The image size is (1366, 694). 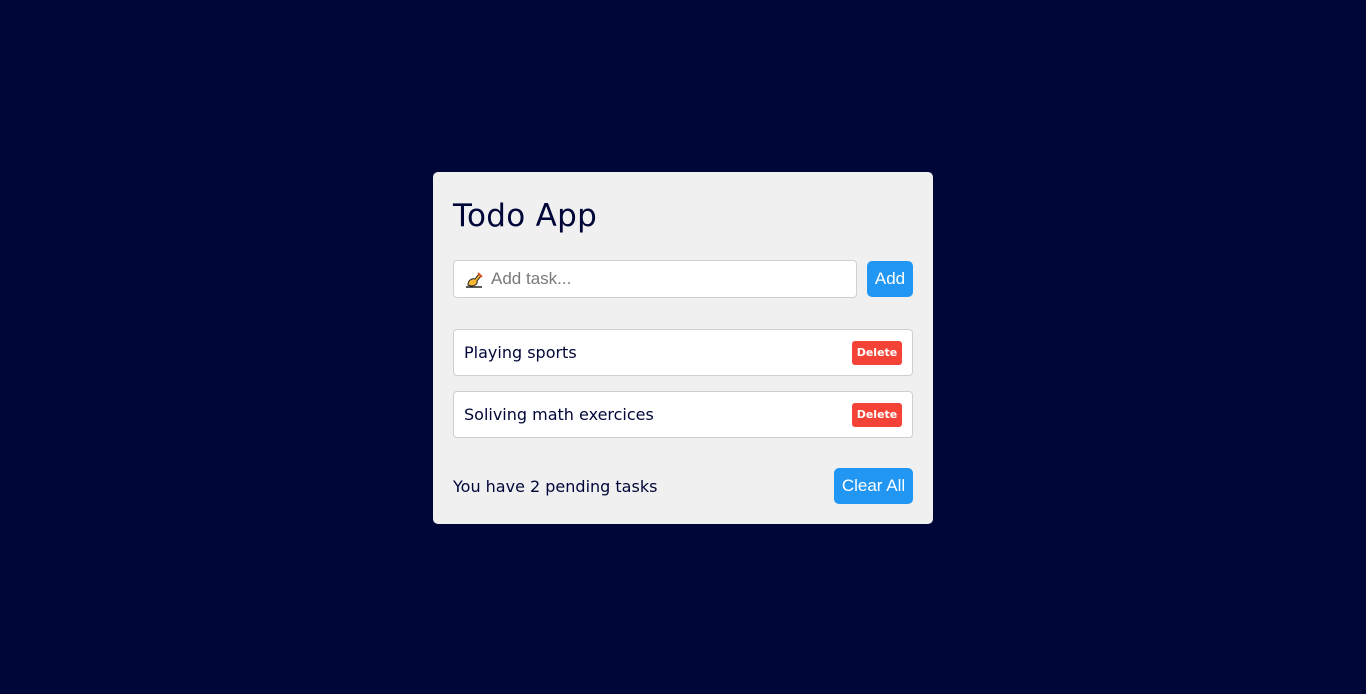 I want to click on task-input-wrapper, so click(x=655, y=279).